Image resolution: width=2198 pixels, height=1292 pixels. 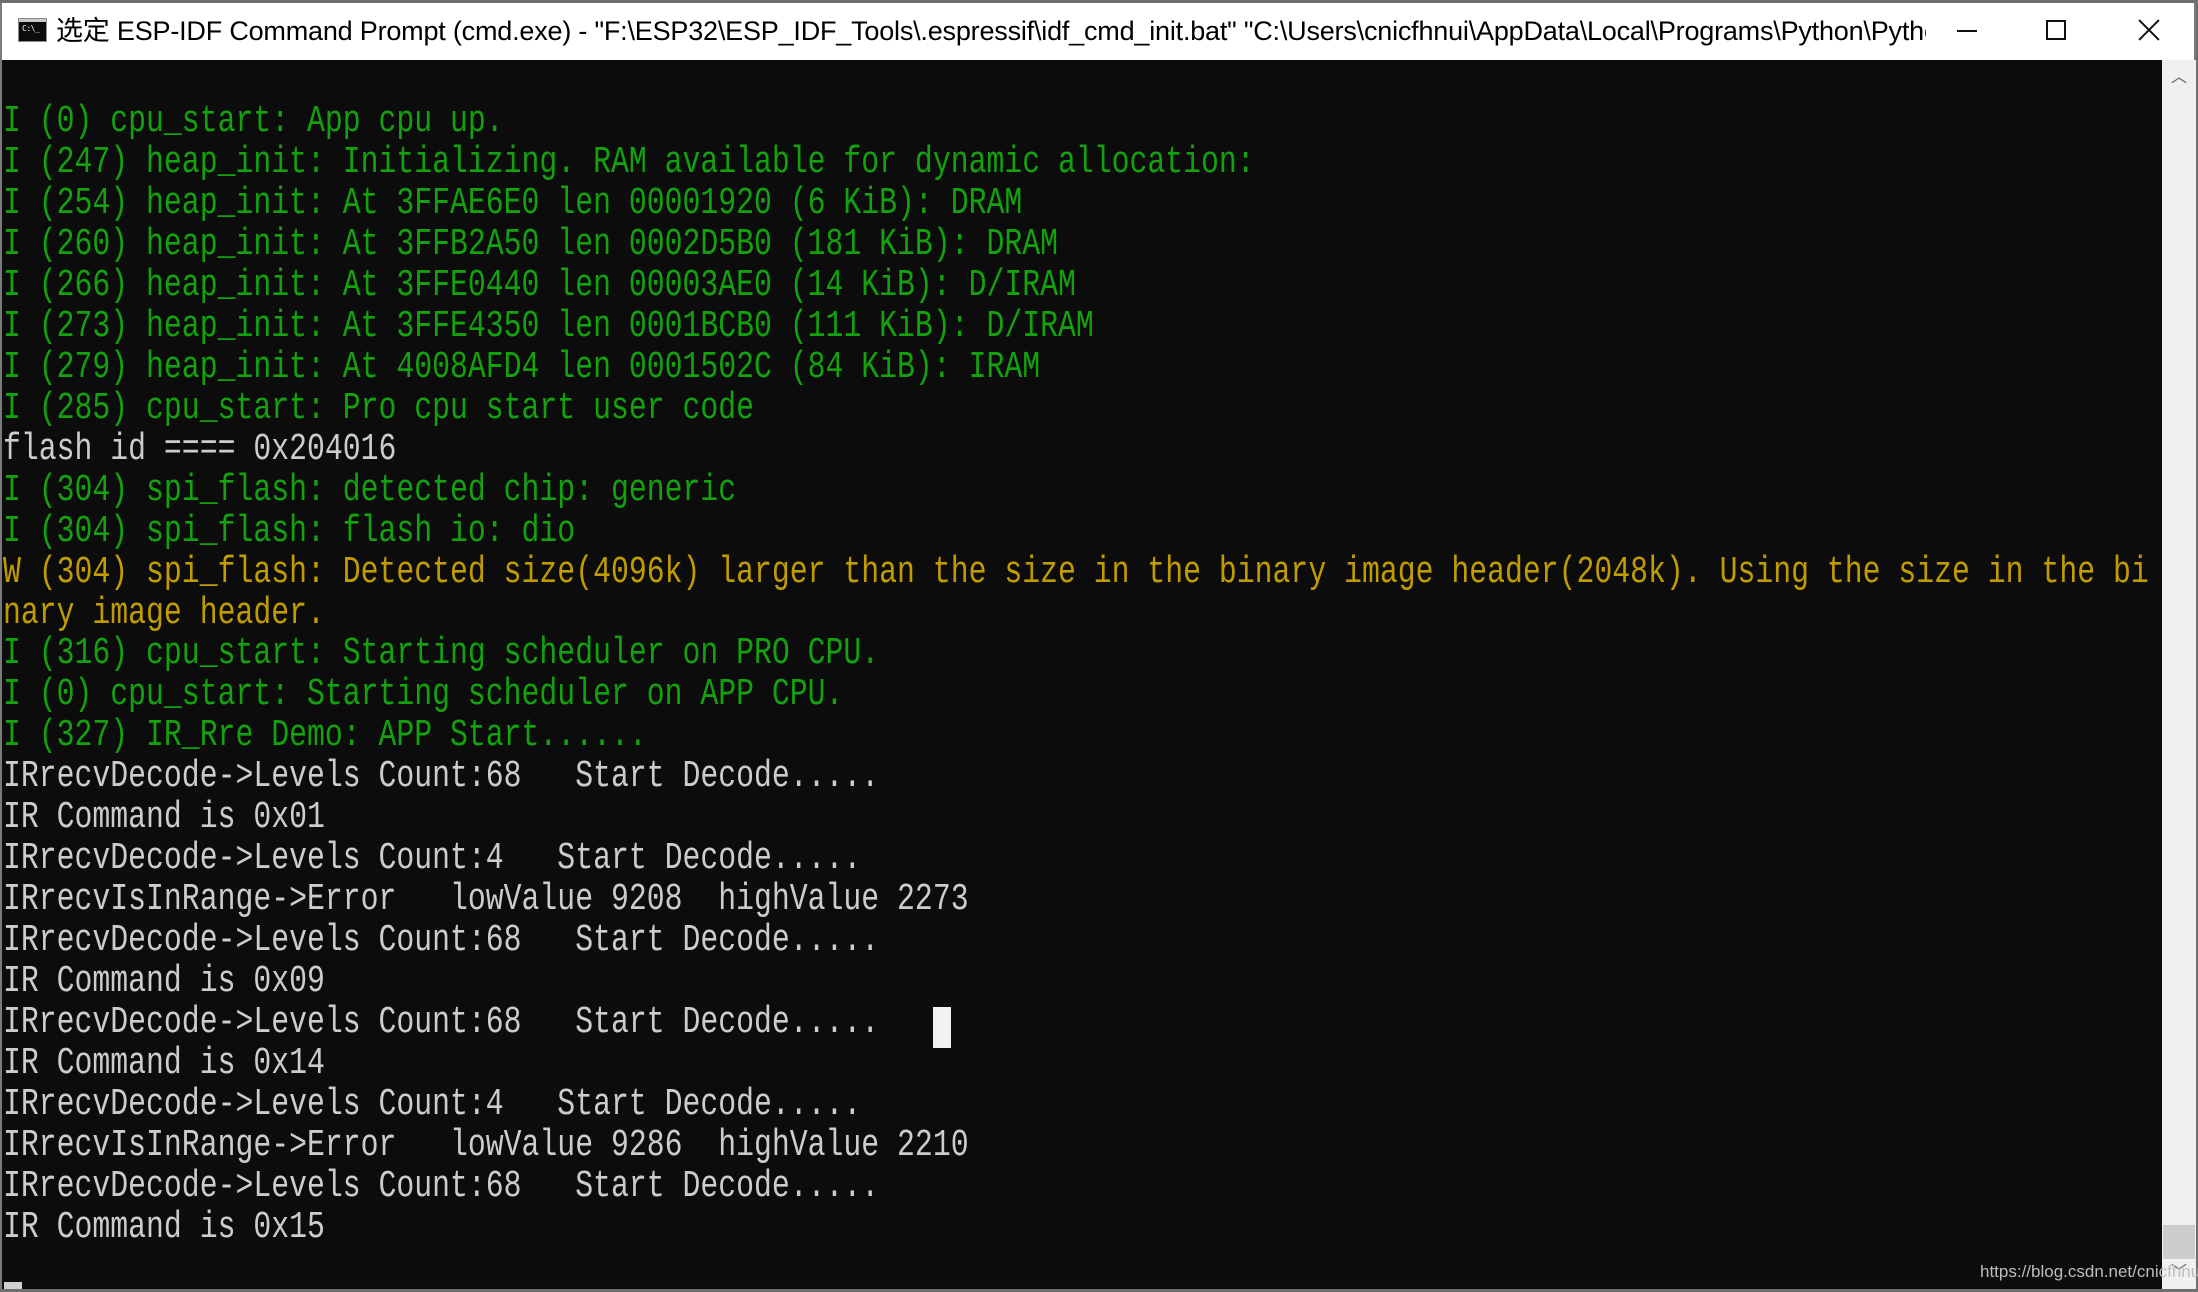 I want to click on cmd-console-icon: C:\_, so click(x=32, y=30).